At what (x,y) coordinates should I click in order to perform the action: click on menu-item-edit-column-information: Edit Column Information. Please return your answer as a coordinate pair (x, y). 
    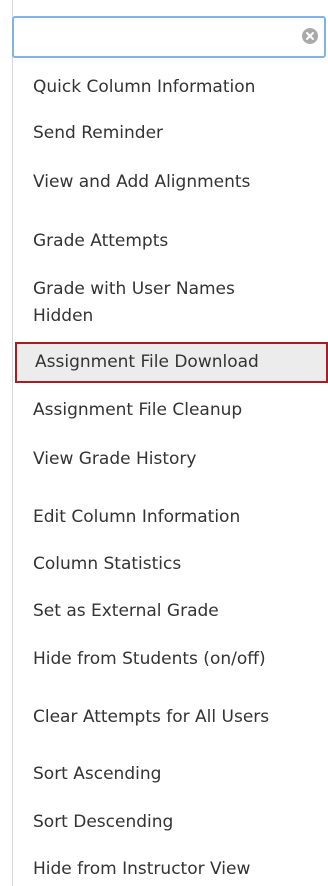
    Looking at the image, I should click on (169, 517).